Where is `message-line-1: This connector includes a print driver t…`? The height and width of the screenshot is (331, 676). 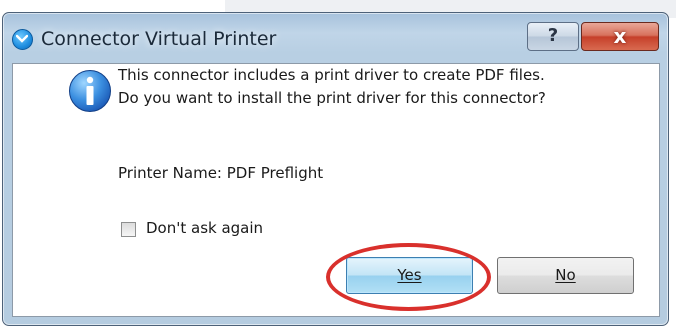 message-line-1: This connector includes a print driver t… is located at coordinates (331, 75).